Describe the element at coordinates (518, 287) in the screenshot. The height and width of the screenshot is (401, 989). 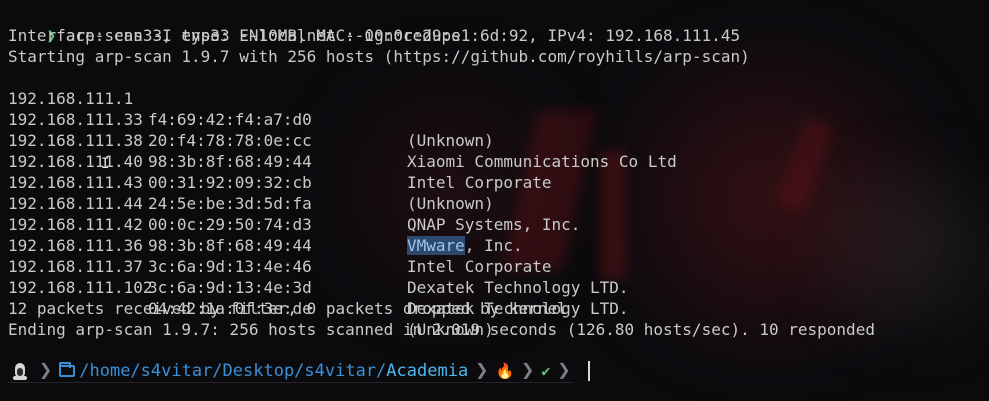
I see `host-vendor: Dexatek Technology LTD.` at that location.